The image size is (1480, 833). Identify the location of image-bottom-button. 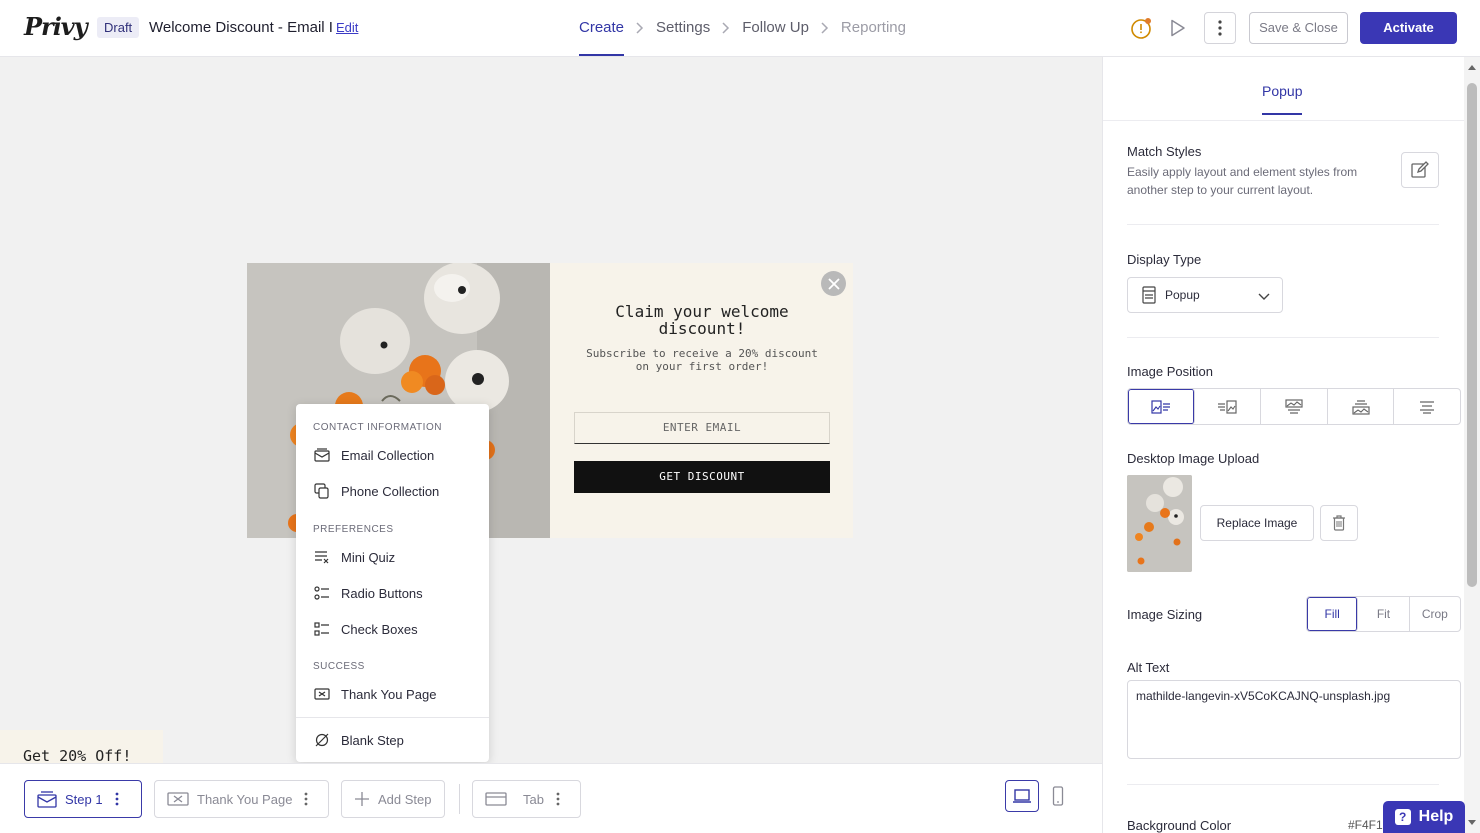
(1361, 406).